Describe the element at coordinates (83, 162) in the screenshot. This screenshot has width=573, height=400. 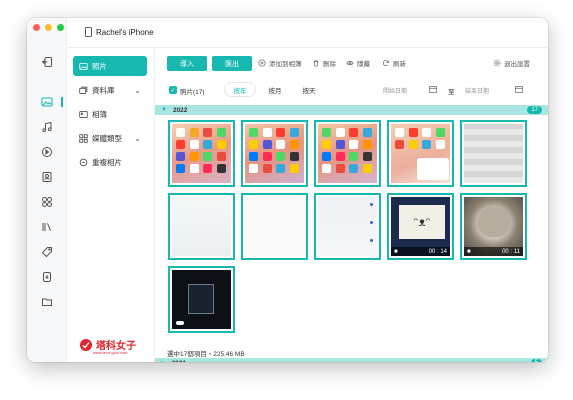
I see `duplicate-icon` at that location.